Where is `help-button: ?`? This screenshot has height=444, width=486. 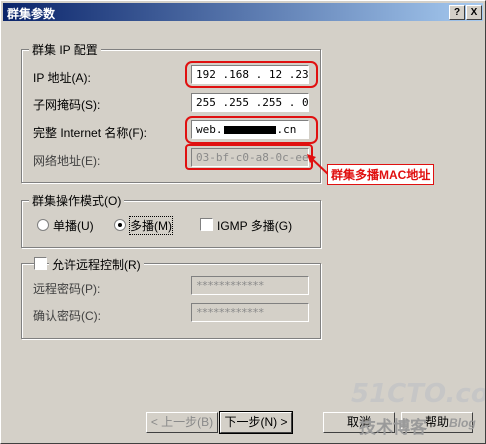 help-button: ? is located at coordinates (457, 12).